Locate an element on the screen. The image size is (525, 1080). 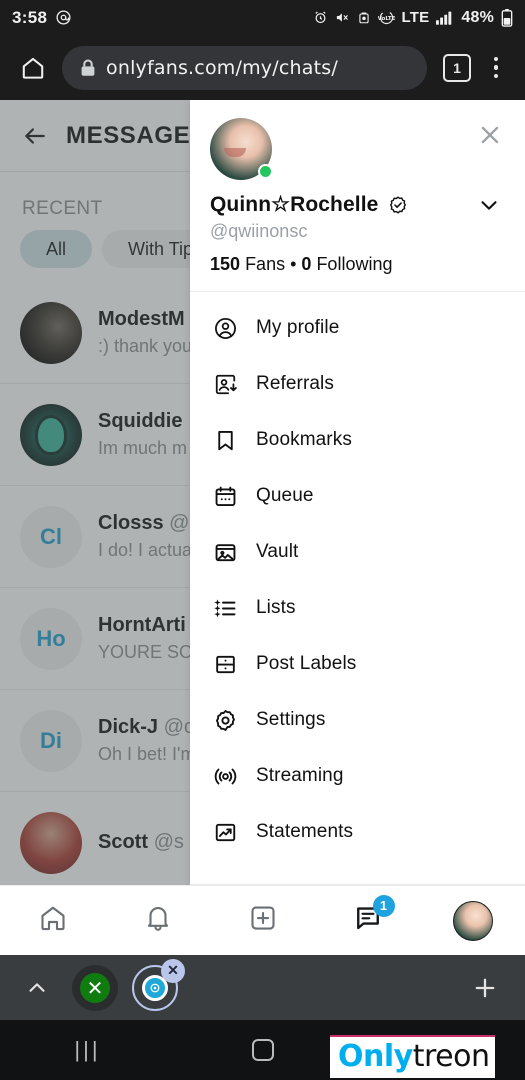
menu-item-queue: Queue is located at coordinates (357, 496).